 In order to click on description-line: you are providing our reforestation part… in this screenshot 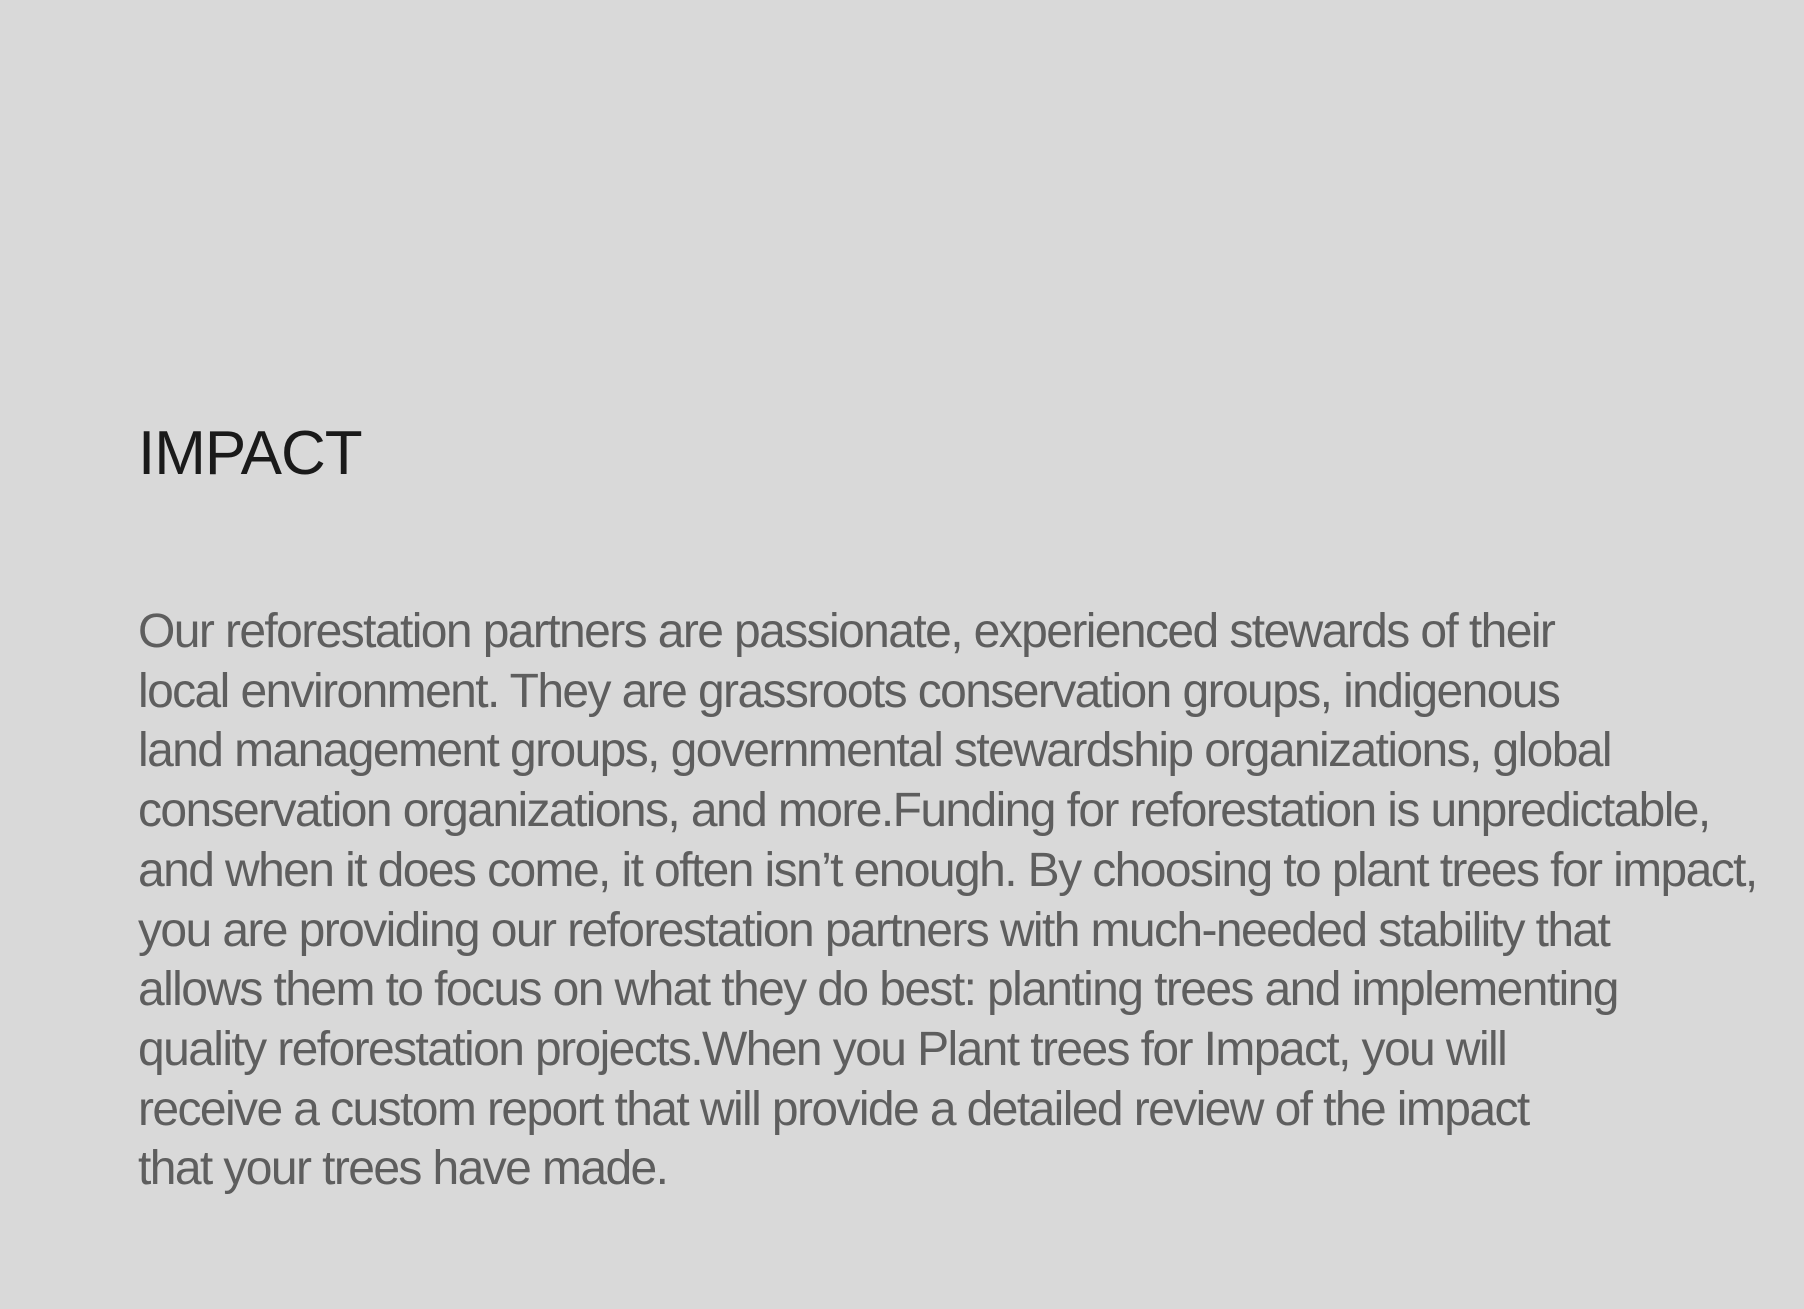, I will do `click(874, 930)`.